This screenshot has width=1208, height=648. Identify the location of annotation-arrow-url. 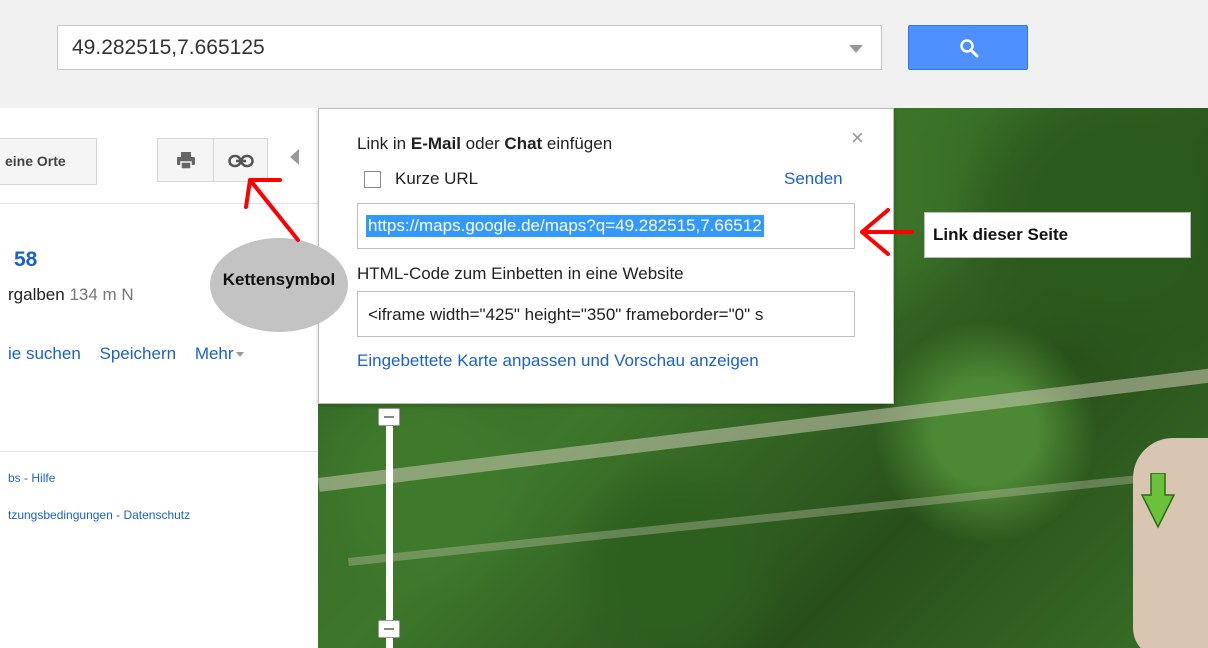
(887, 232).